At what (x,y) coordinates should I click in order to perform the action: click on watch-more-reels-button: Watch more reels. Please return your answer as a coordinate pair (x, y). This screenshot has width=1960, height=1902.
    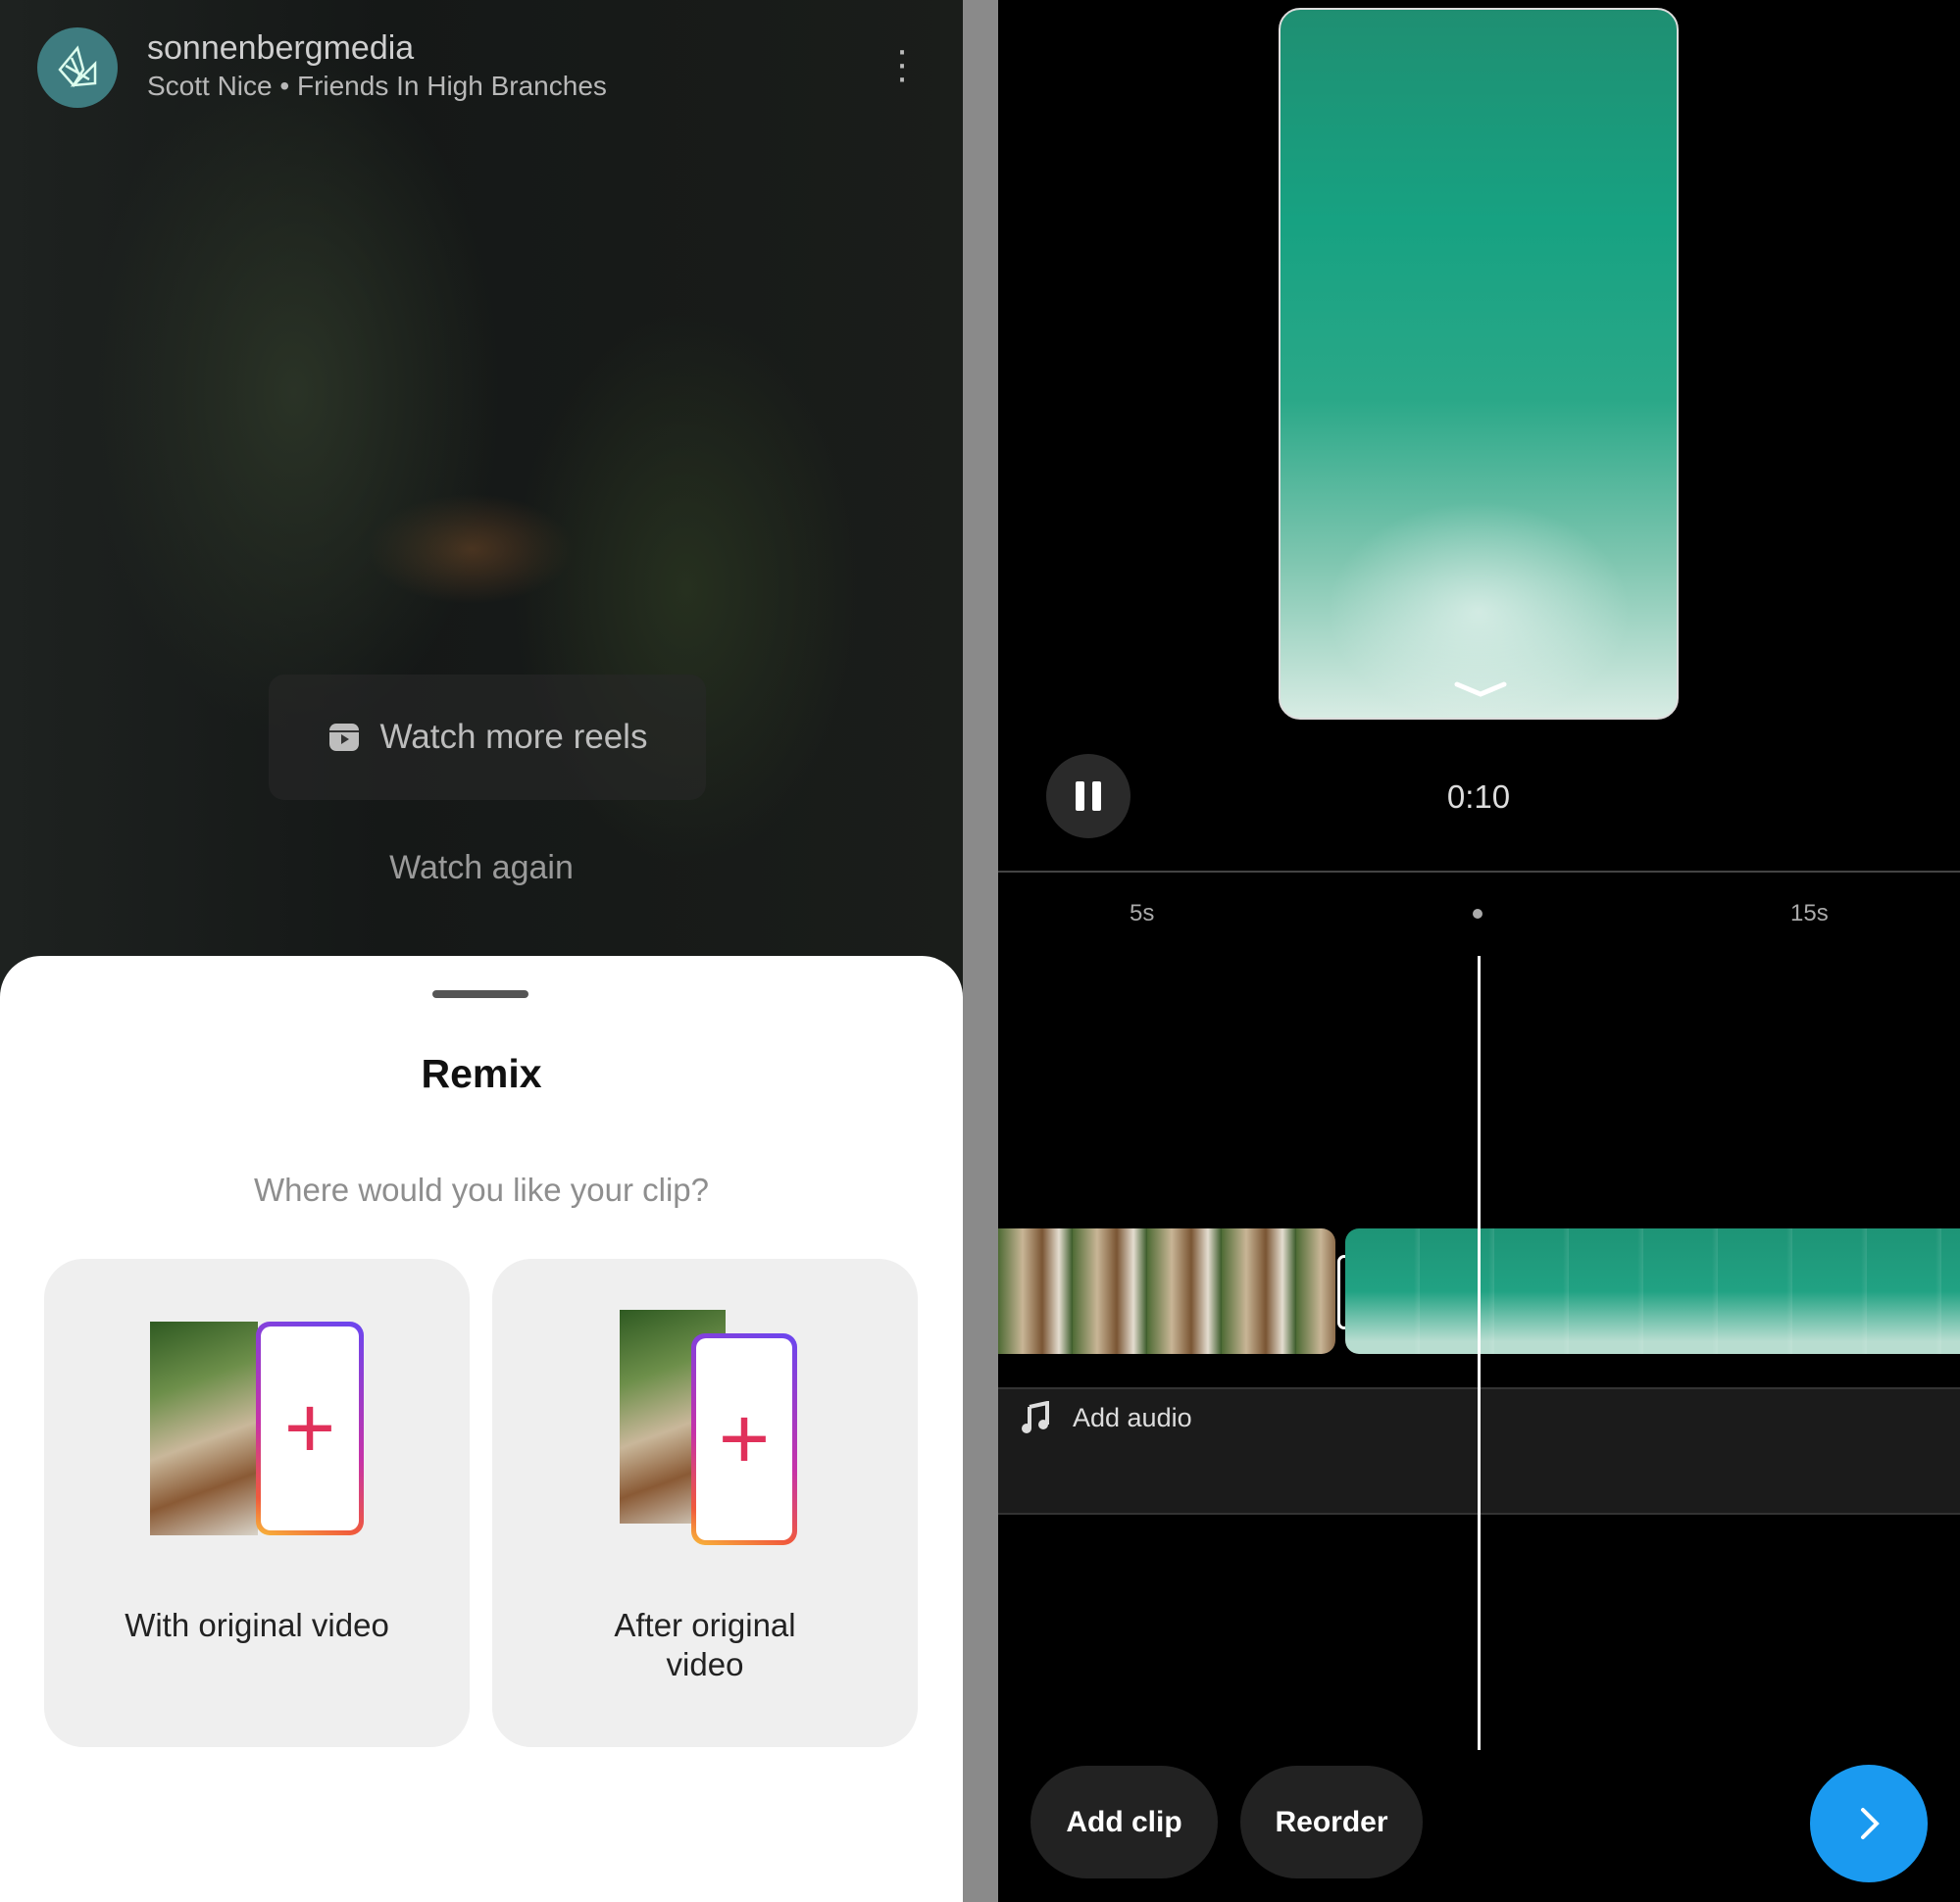
    Looking at the image, I should click on (487, 737).